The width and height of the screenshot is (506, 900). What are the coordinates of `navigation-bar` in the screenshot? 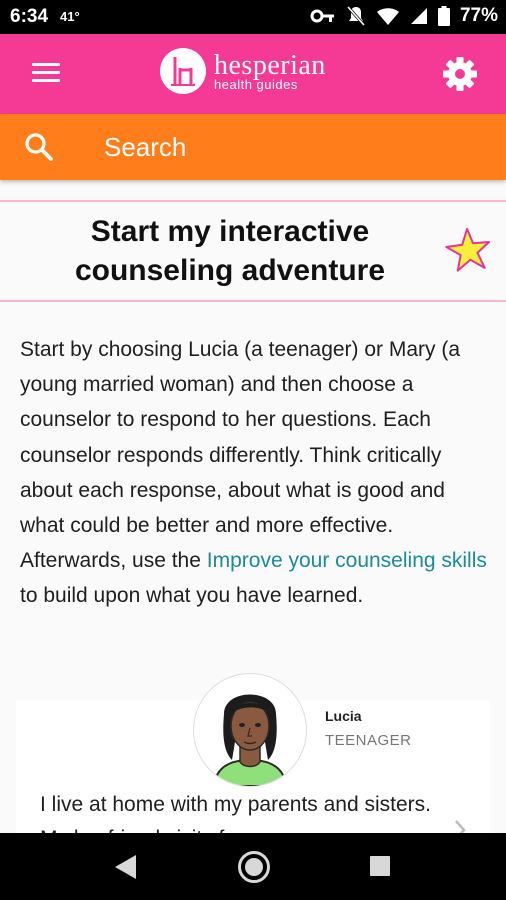 It's located at (253, 866).